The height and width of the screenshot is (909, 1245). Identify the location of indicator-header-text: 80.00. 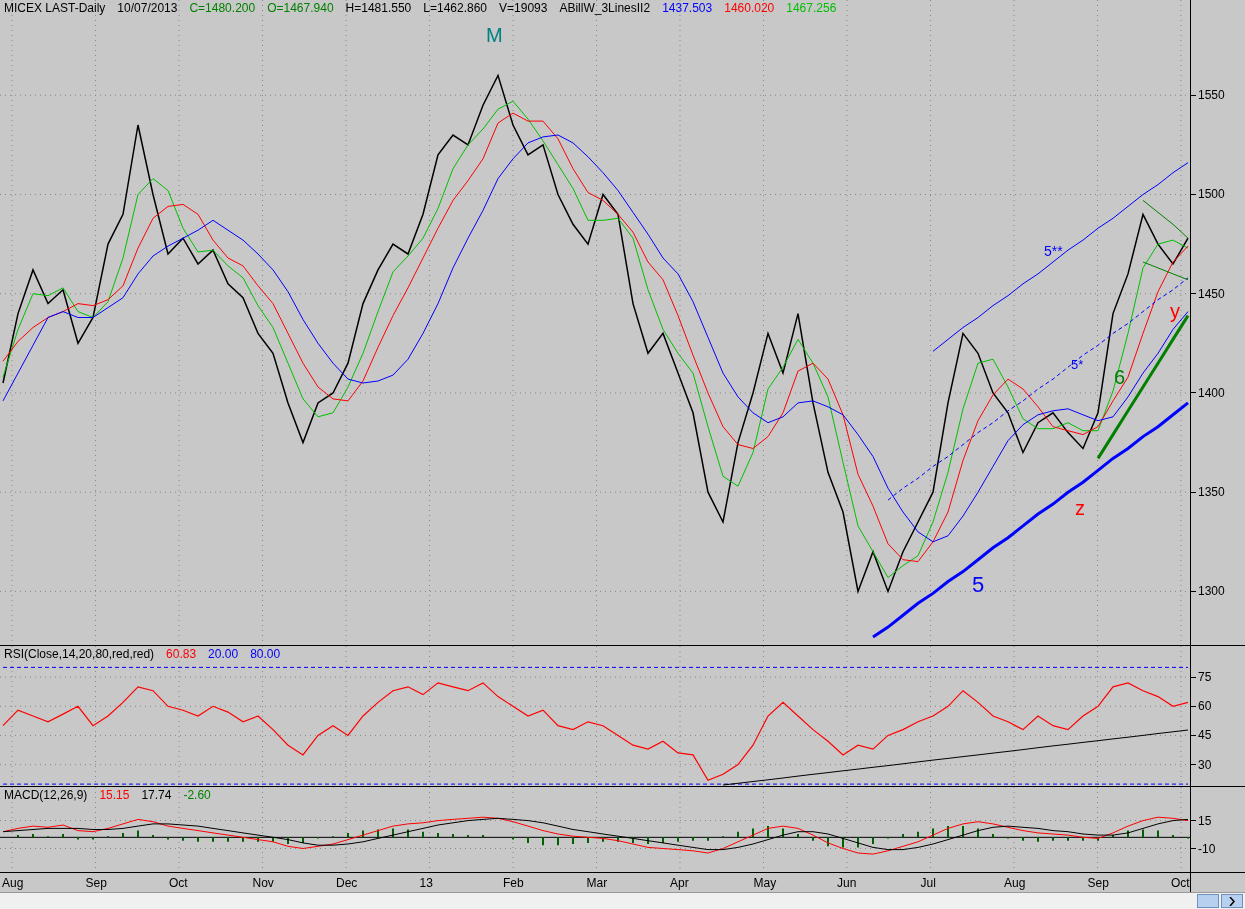
(265, 654).